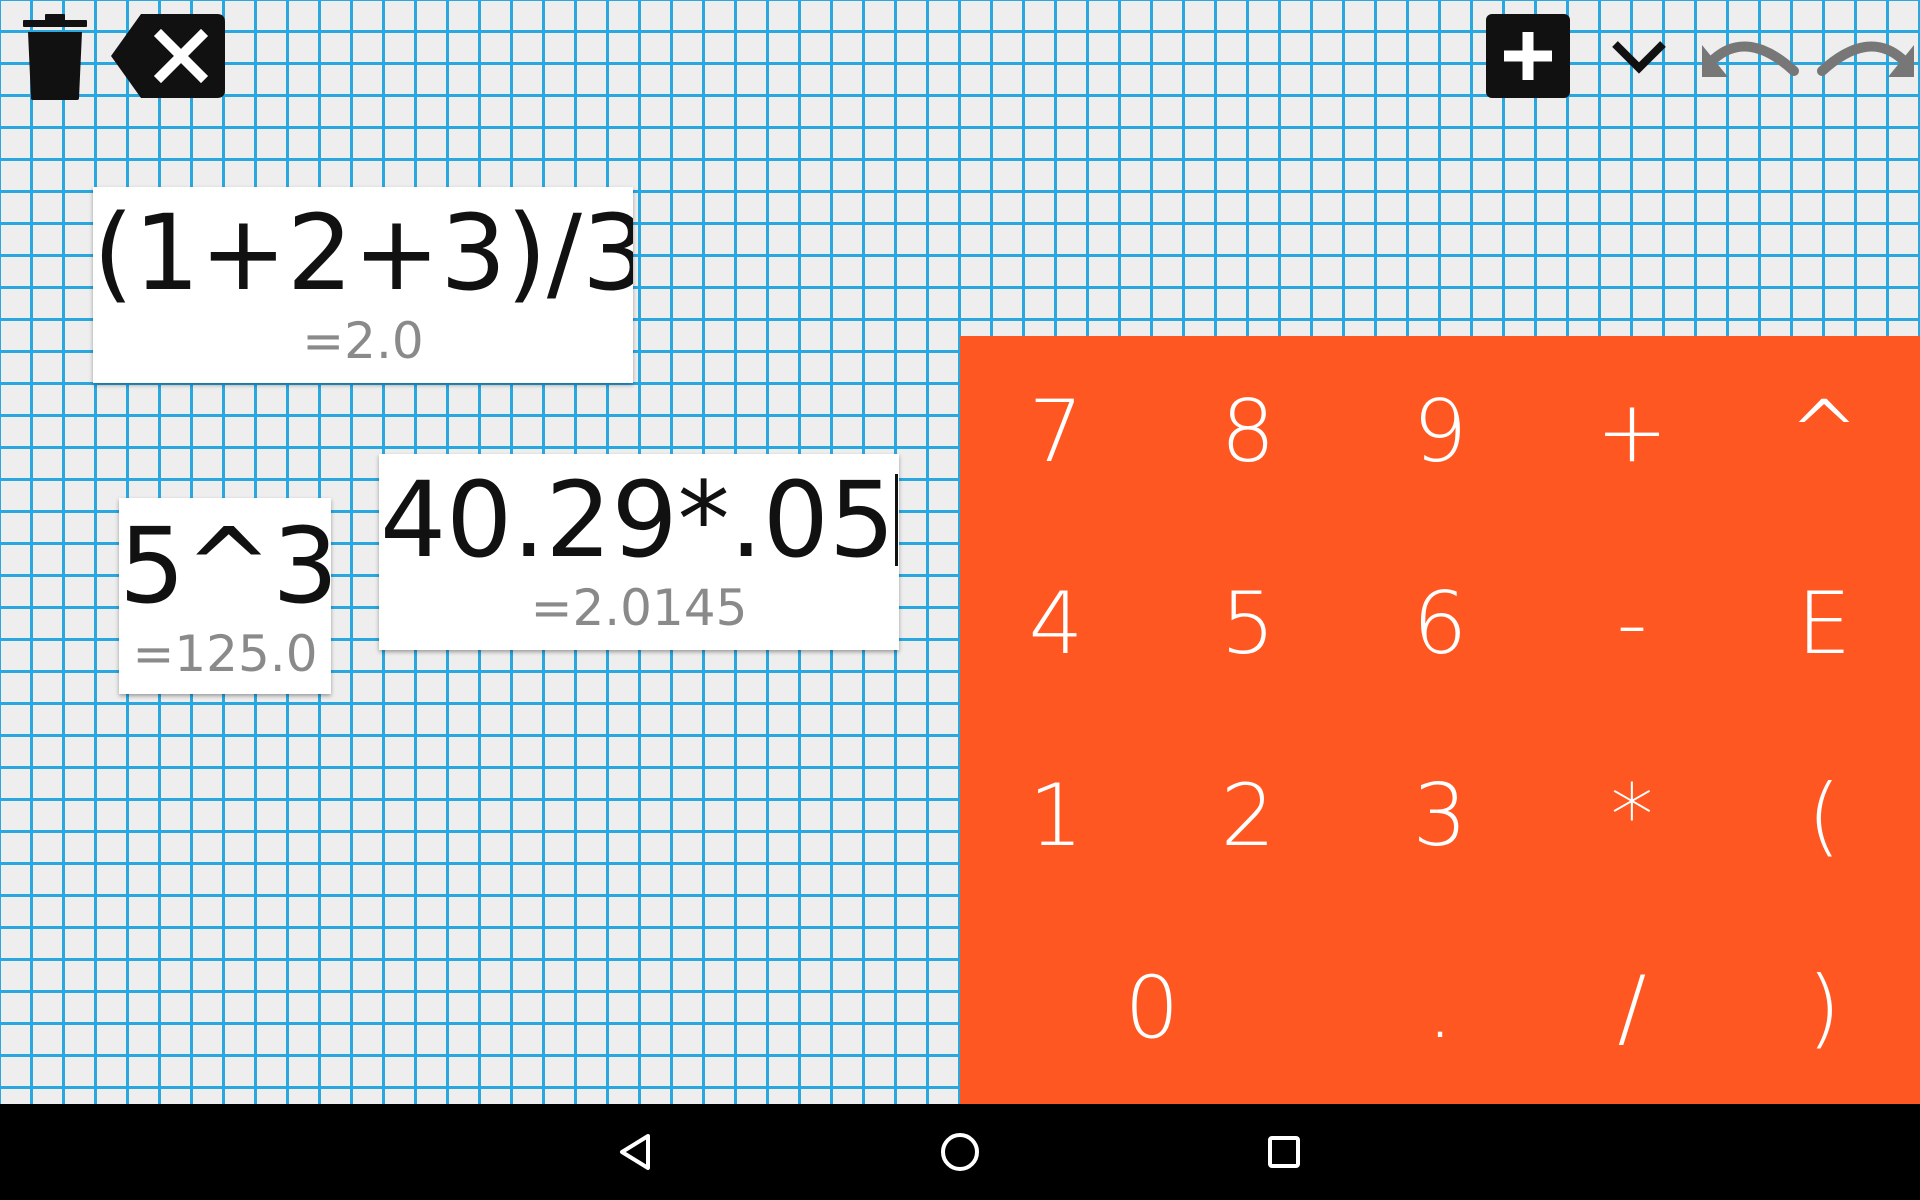  I want to click on undo-icon, so click(1750, 59).